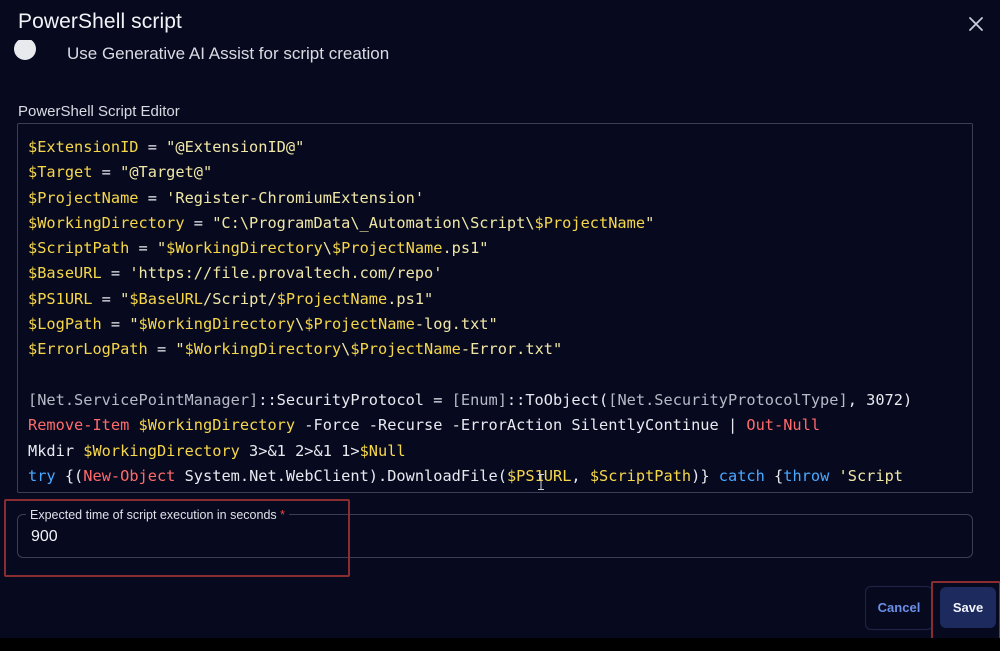 This screenshot has width=1000, height=651. I want to click on highlight-box-save, so click(965, 612).